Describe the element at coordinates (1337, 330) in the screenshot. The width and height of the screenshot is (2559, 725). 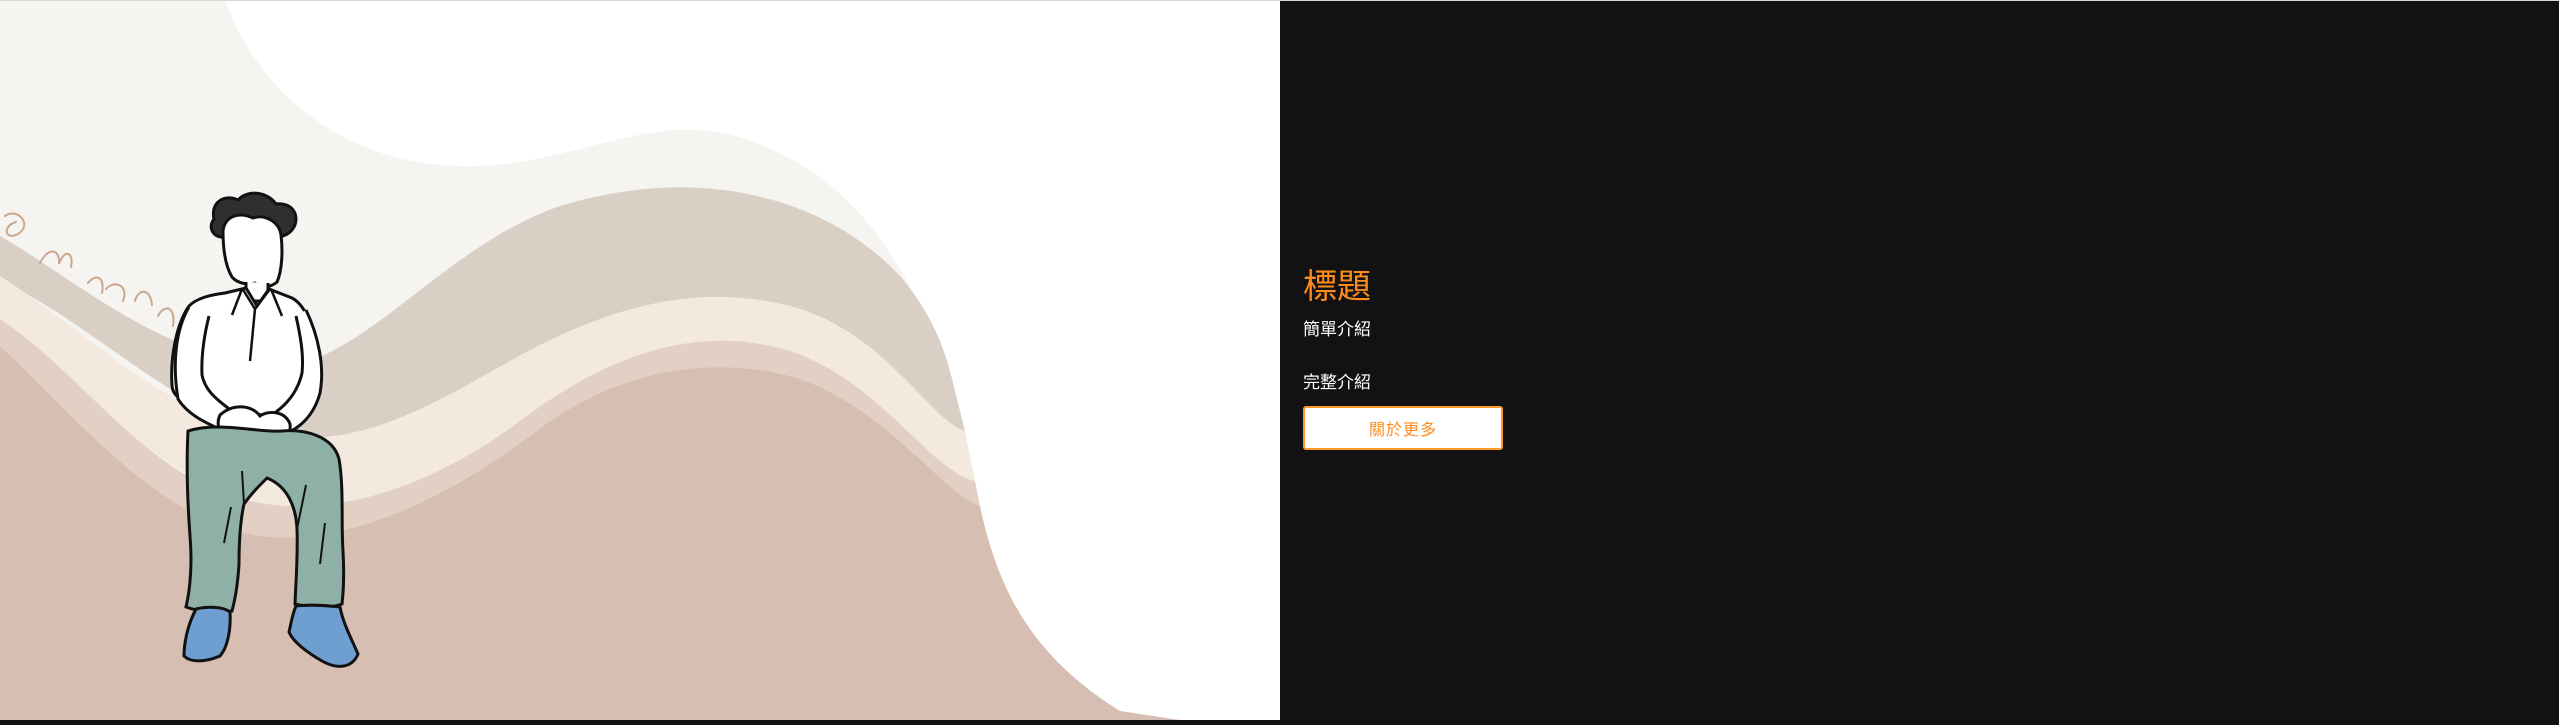
I see `short-introduction: 簡單介紹` at that location.